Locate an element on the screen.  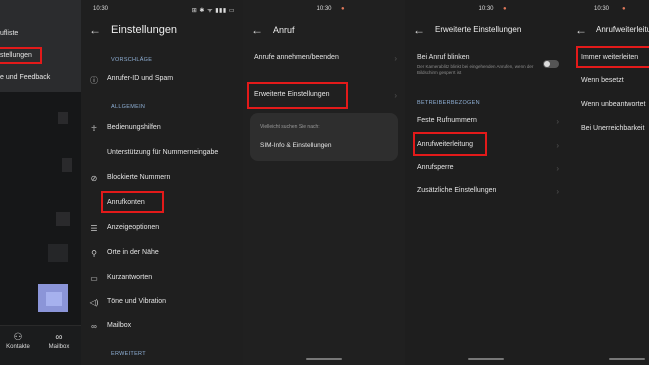
settings-item-label: Unterstützung für Nummerneingabe is located at coordinates (163, 152).